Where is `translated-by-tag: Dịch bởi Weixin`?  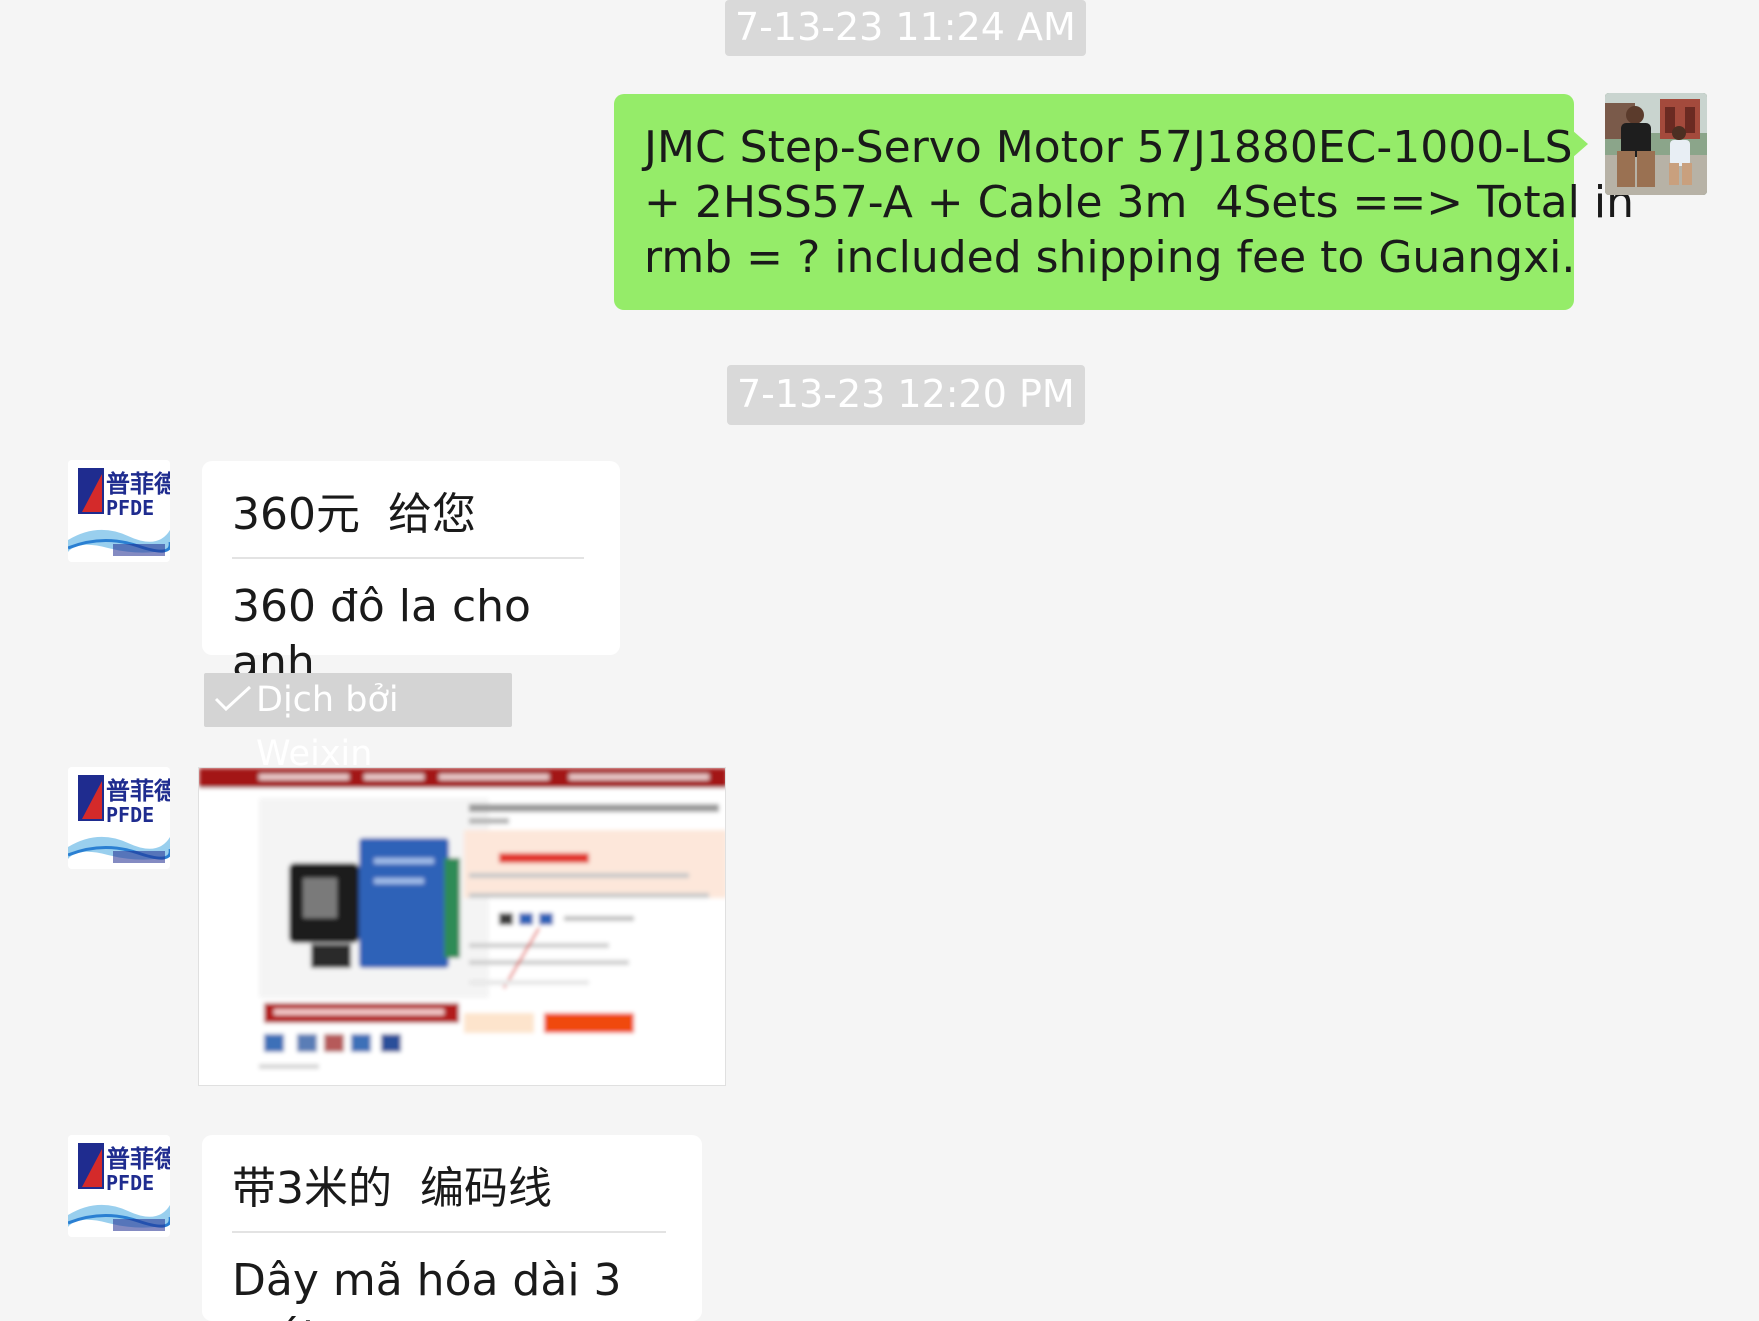 translated-by-tag: Dịch bởi Weixin is located at coordinates (358, 723).